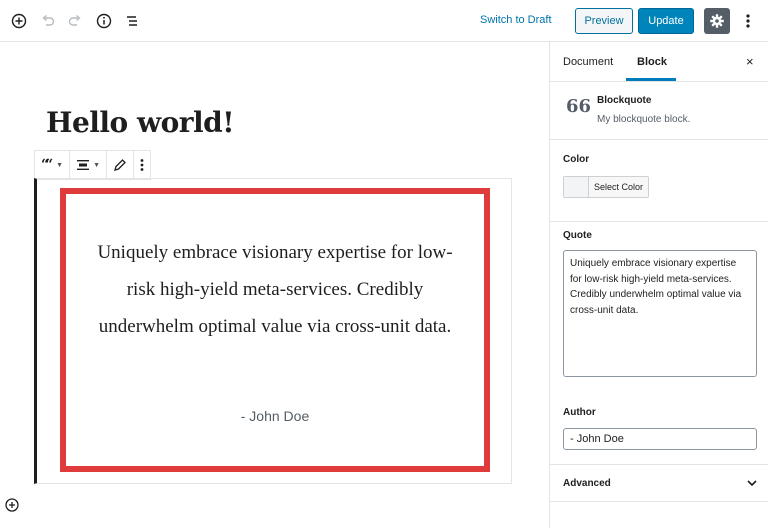 This screenshot has width=768, height=528. What do you see at coordinates (651, 79) in the screenshot?
I see `active-tab-indicator` at bounding box center [651, 79].